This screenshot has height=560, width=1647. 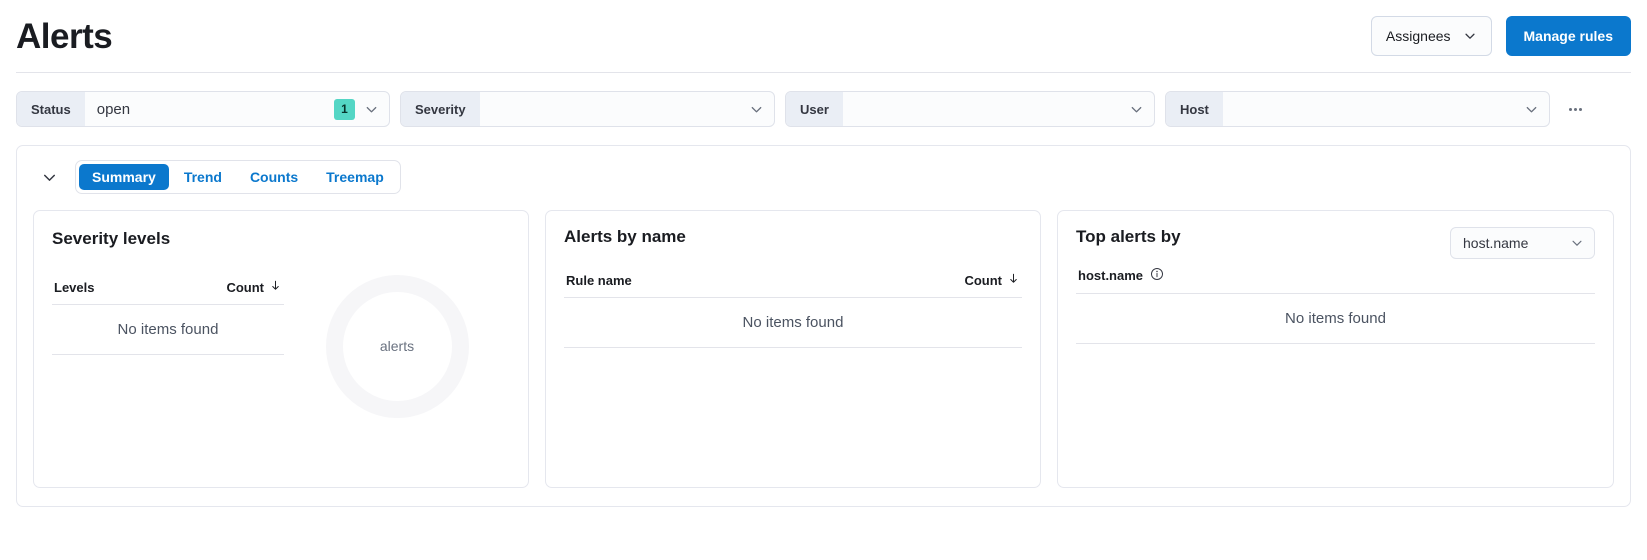 What do you see at coordinates (1500, 36) in the screenshot?
I see `header-actions: Assignees Manage rules` at bounding box center [1500, 36].